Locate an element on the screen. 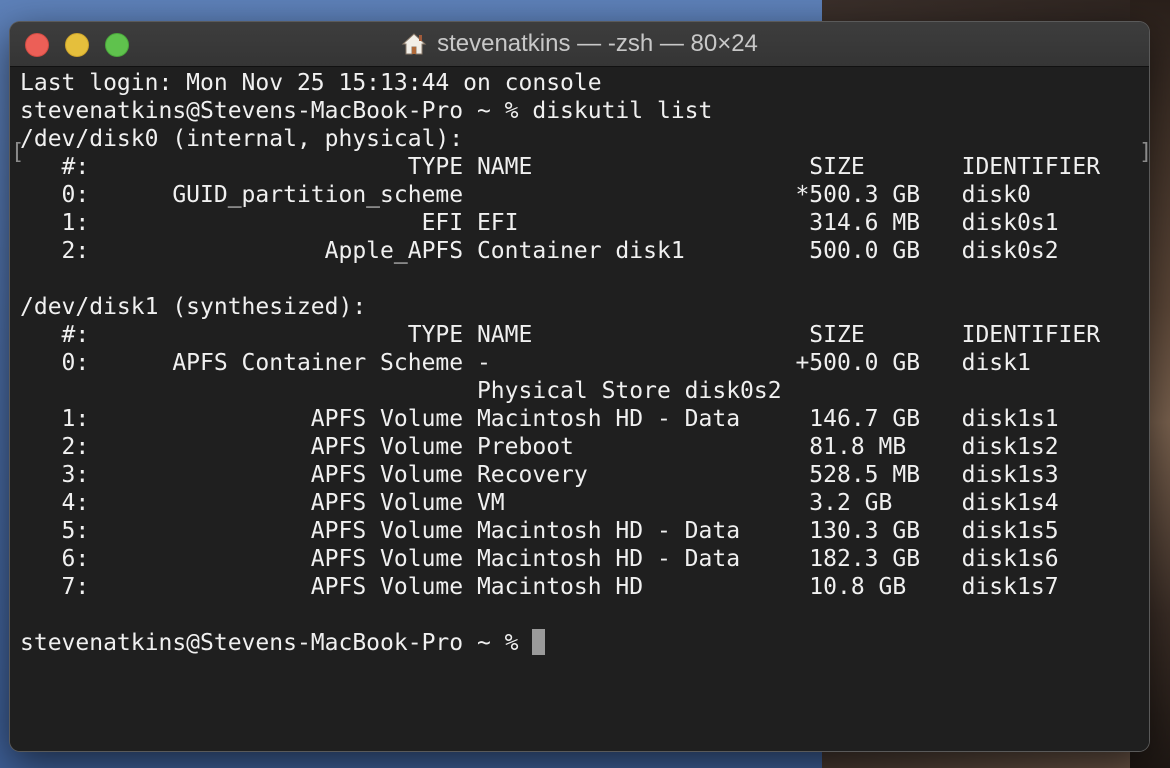 This screenshot has width=1170, height=768. terminal-line: 1: EFI EFI 314.6 MB disk0s1 is located at coordinates (539, 223).